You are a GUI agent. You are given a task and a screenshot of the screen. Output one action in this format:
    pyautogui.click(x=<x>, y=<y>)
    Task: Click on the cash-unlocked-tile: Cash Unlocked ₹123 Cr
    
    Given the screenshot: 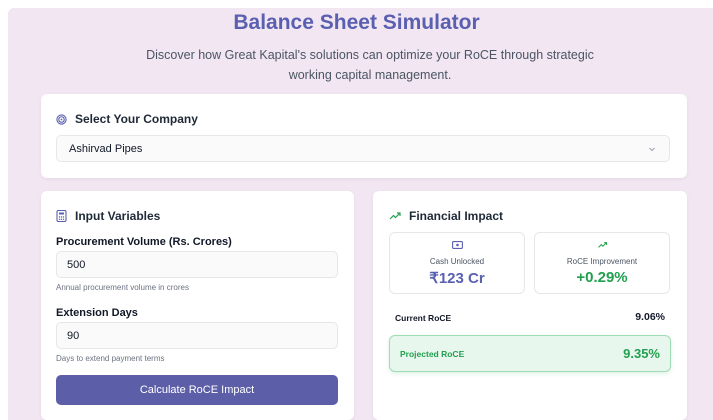 What is the action you would take?
    pyautogui.click(x=457, y=263)
    